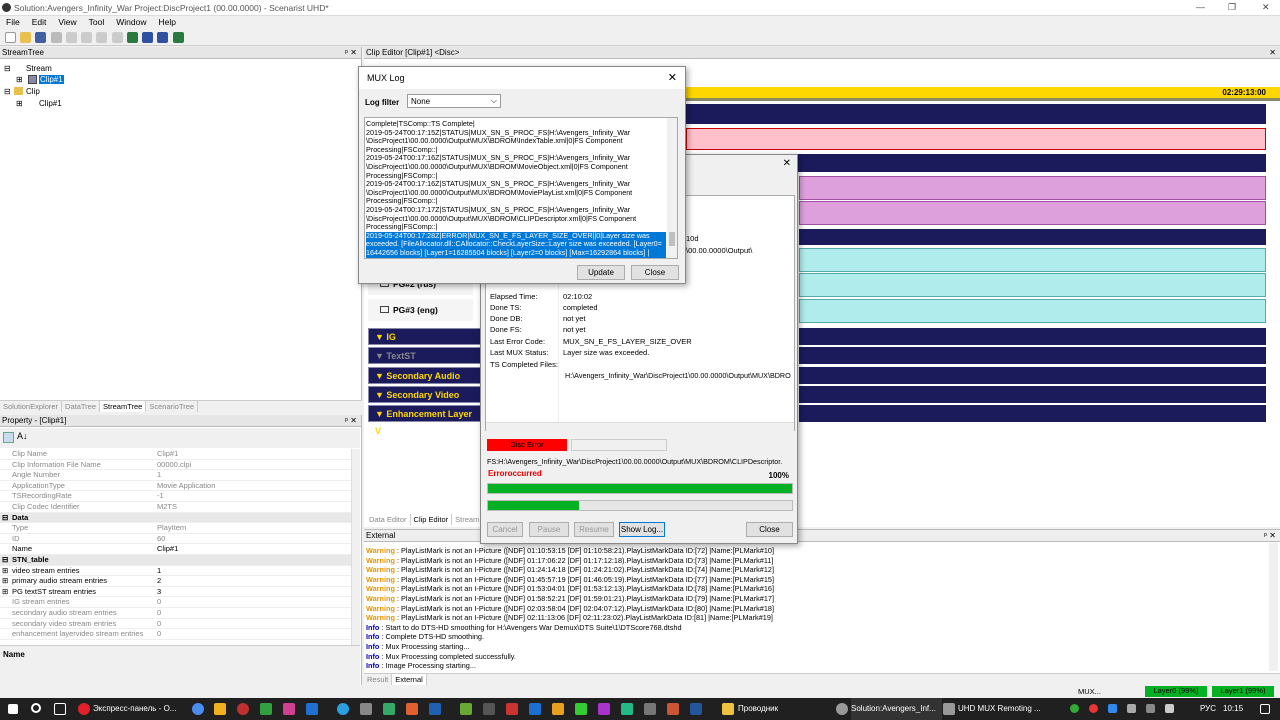  I want to click on expand-icon: ⊟, so click(7, 68).